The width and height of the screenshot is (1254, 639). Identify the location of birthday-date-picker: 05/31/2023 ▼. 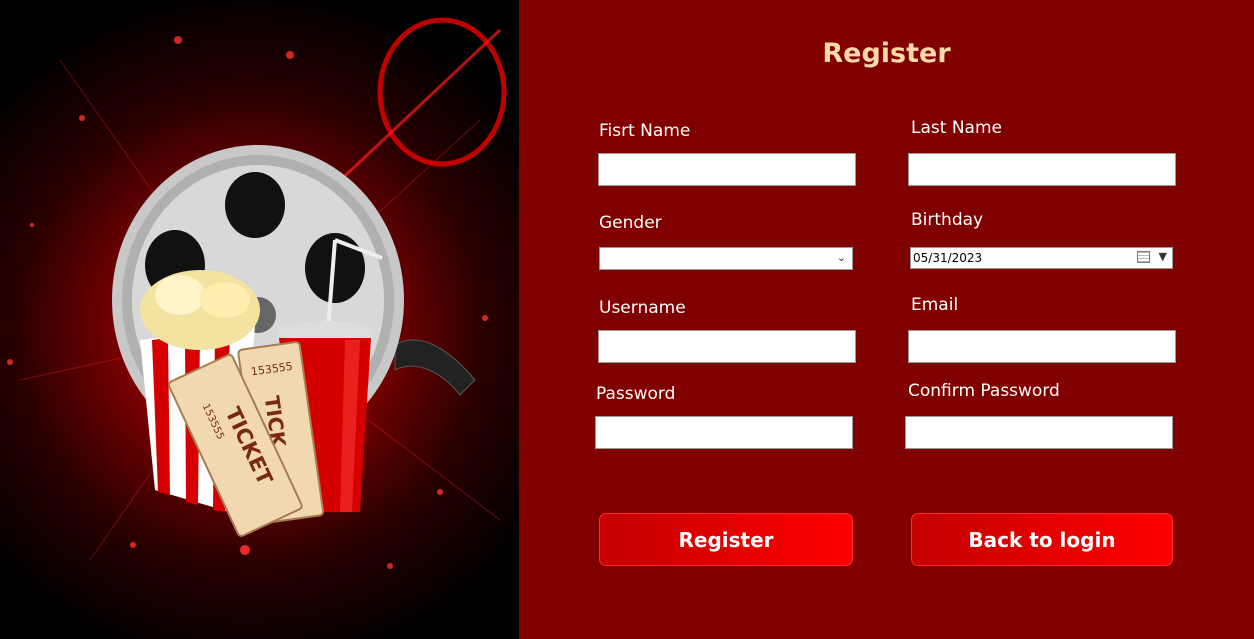
(1041, 258).